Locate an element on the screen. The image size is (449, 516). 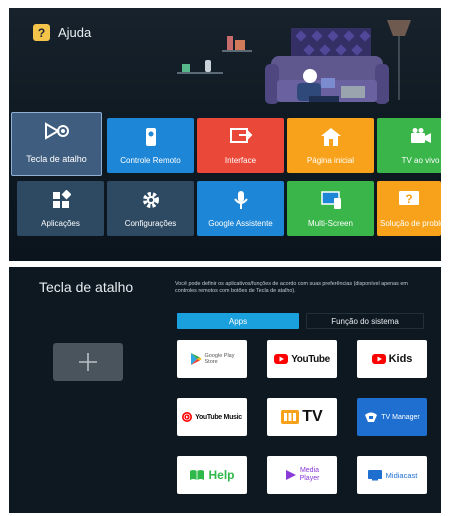
app-youtube: YouTube is located at coordinates (302, 359).